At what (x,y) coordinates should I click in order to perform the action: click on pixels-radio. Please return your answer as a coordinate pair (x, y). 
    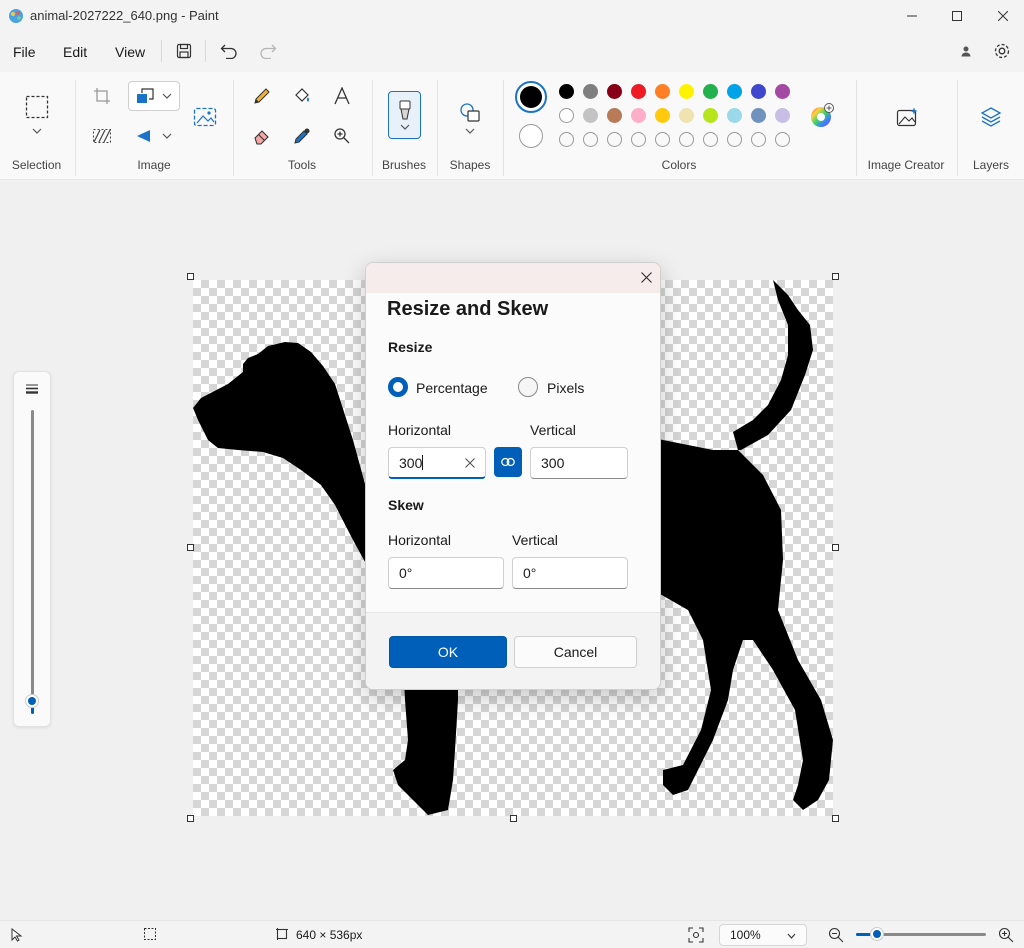
    Looking at the image, I should click on (528, 387).